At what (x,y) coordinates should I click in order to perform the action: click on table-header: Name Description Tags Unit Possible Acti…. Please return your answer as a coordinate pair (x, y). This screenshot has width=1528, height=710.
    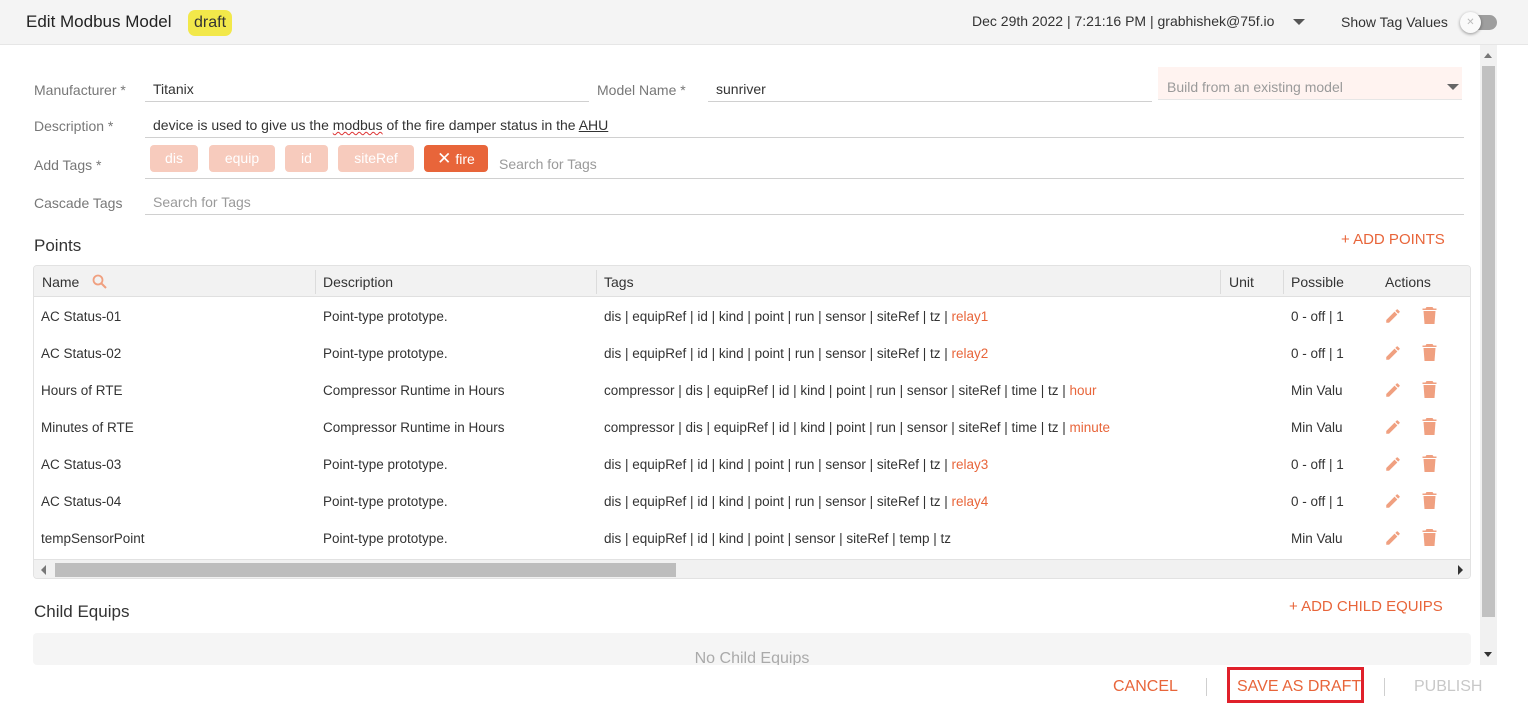
    Looking at the image, I should click on (752, 281).